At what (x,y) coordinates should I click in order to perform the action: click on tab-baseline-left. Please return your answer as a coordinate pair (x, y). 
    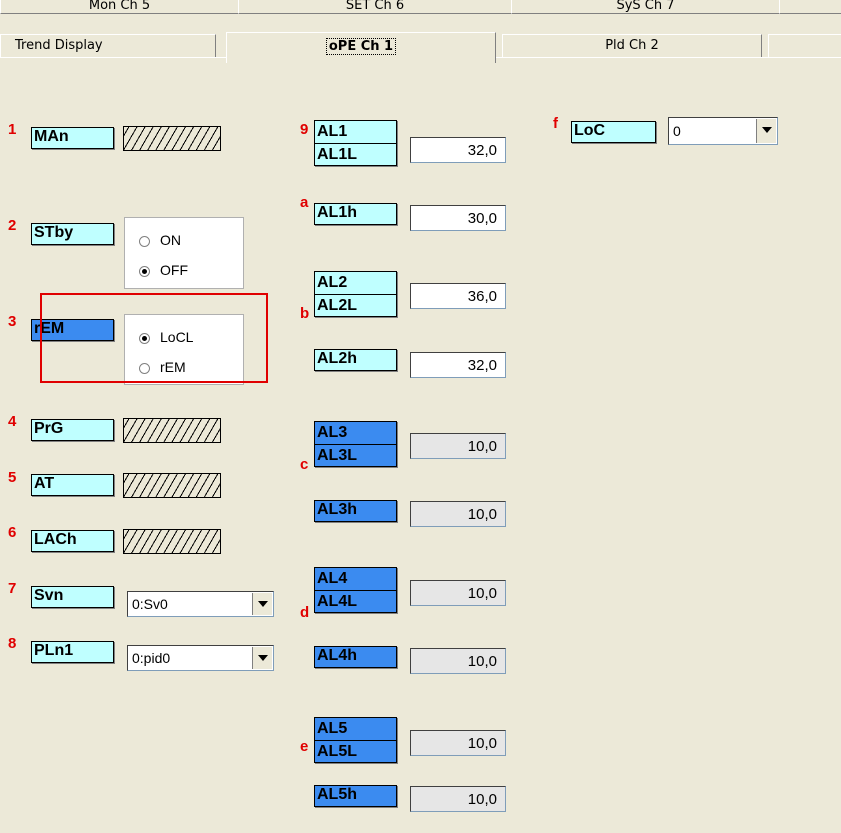
    Looking at the image, I should click on (113, 57).